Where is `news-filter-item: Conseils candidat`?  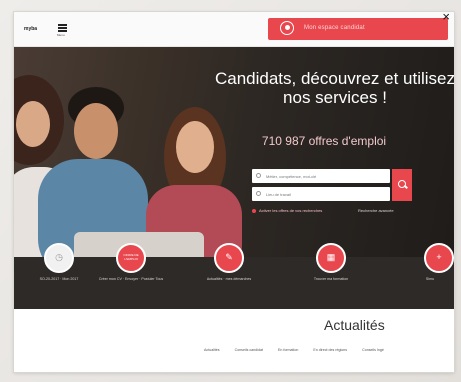 news-filter-item: Conseils candidat is located at coordinates (249, 350).